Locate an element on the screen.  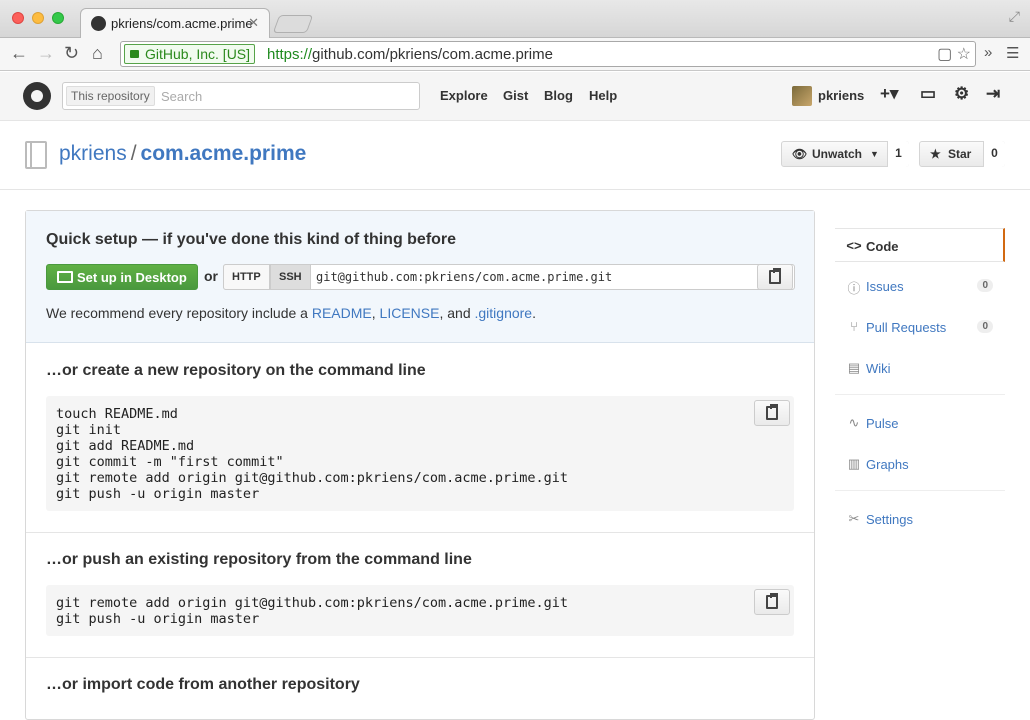
sidebar-item-label: Pulse is located at coordinates (882, 423).